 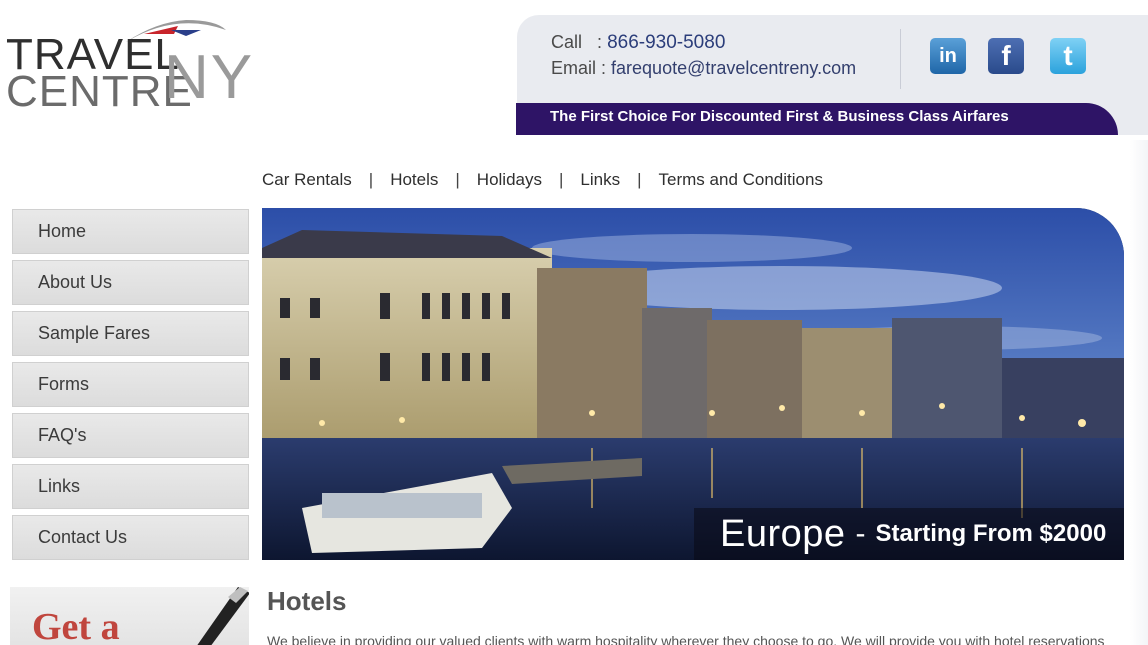 I want to click on email-line: Email : farequote@travelcentreny.com, so click(x=703, y=68).